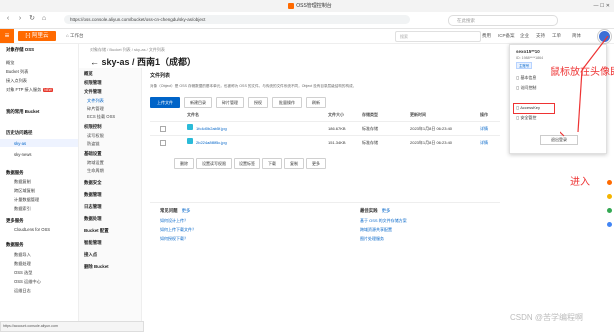 The image size is (614, 332). What do you see at coordinates (95, 109) in the screenshot?
I see `subnav-item: 碎片管理` at bounding box center [95, 109].